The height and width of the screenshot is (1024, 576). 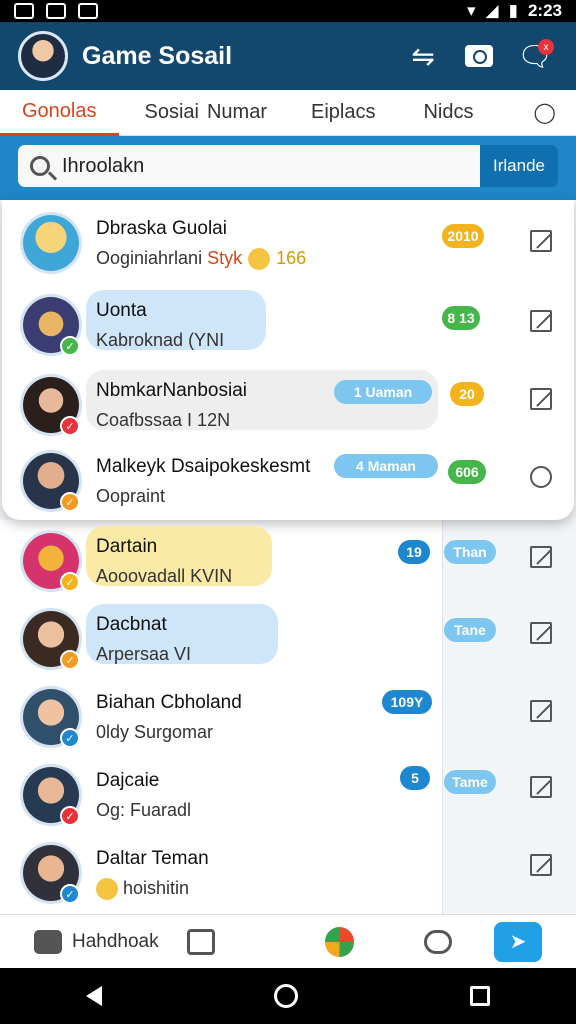 What do you see at coordinates (169, 702) in the screenshot?
I see `chat-name: Biahan Cbholand` at bounding box center [169, 702].